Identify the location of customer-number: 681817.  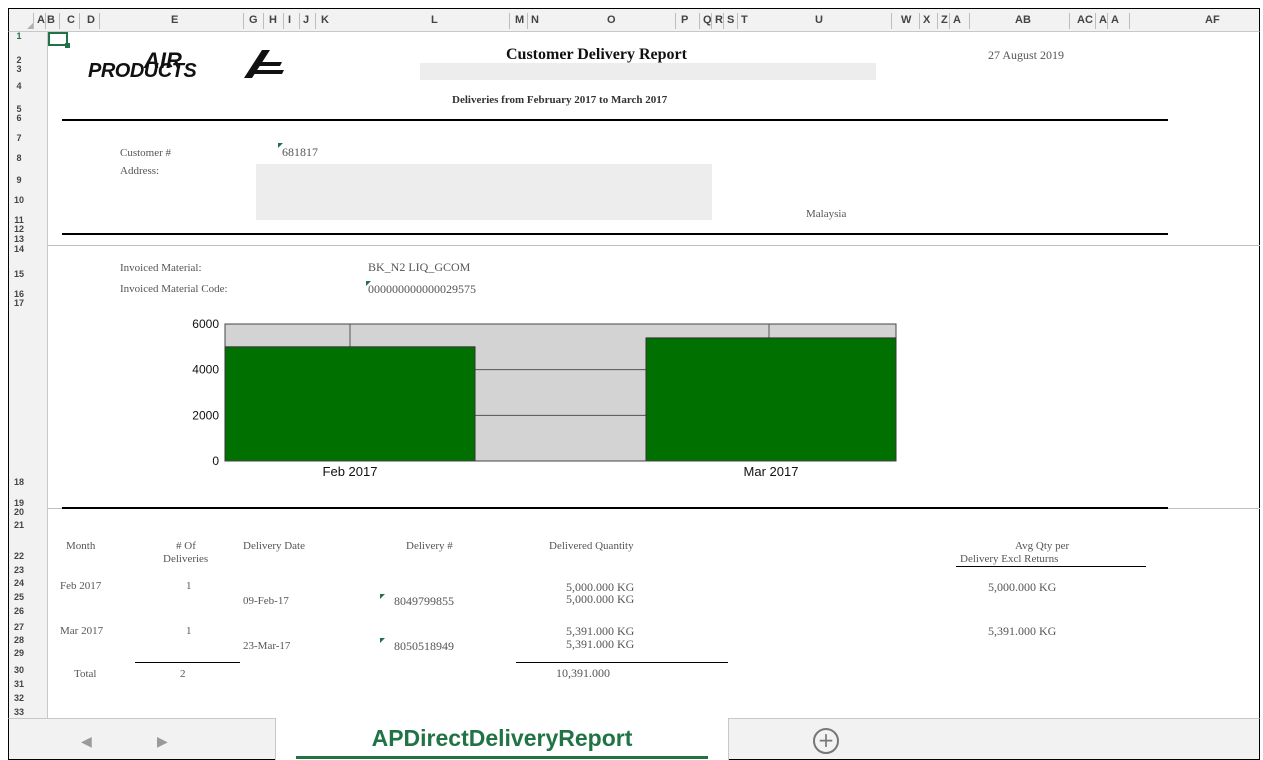
(300, 152).